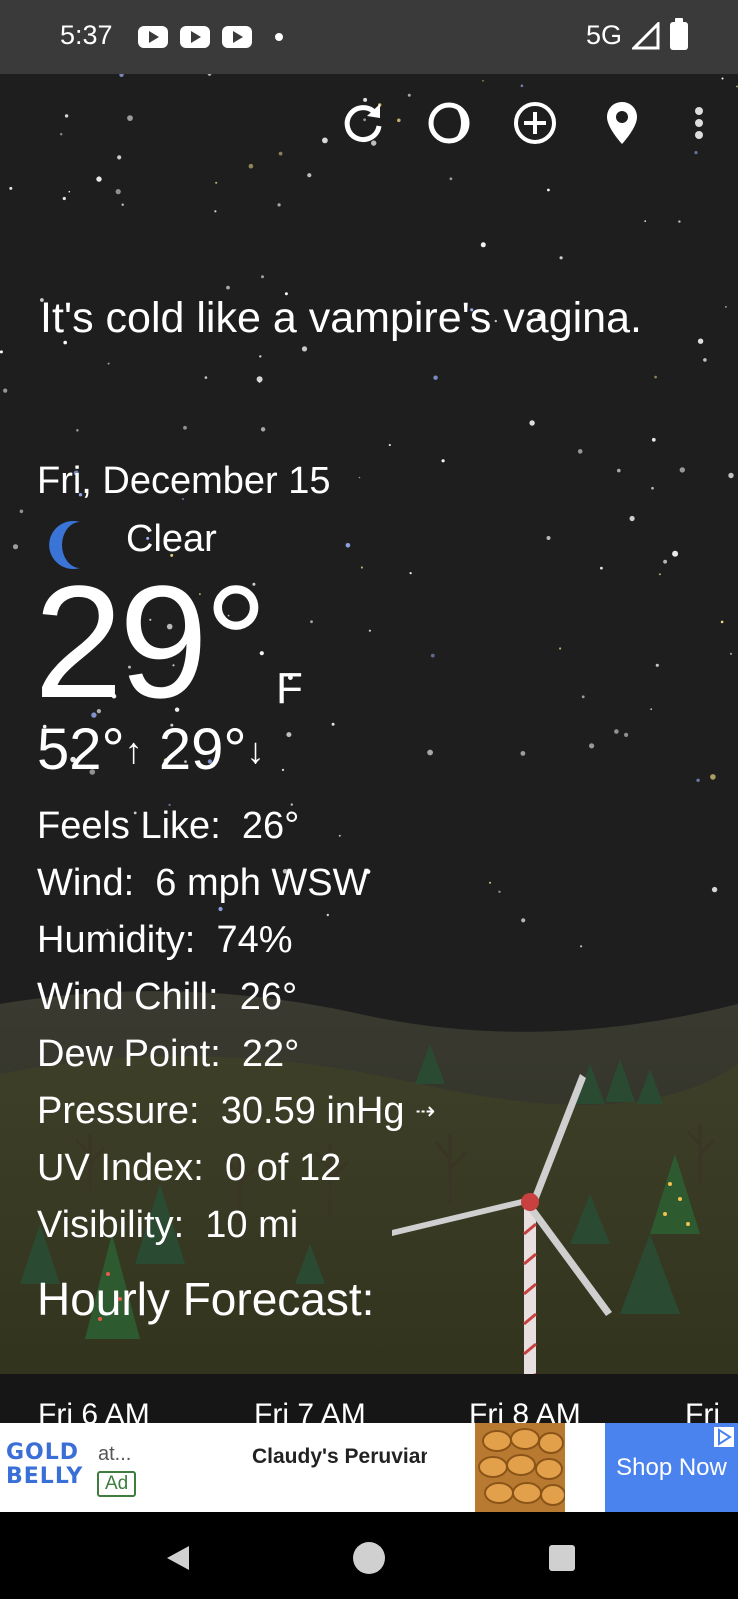 This screenshot has height=1599, width=738. What do you see at coordinates (425, 1111) in the screenshot?
I see `pressure-steady-arrow-icon: ⇢` at bounding box center [425, 1111].